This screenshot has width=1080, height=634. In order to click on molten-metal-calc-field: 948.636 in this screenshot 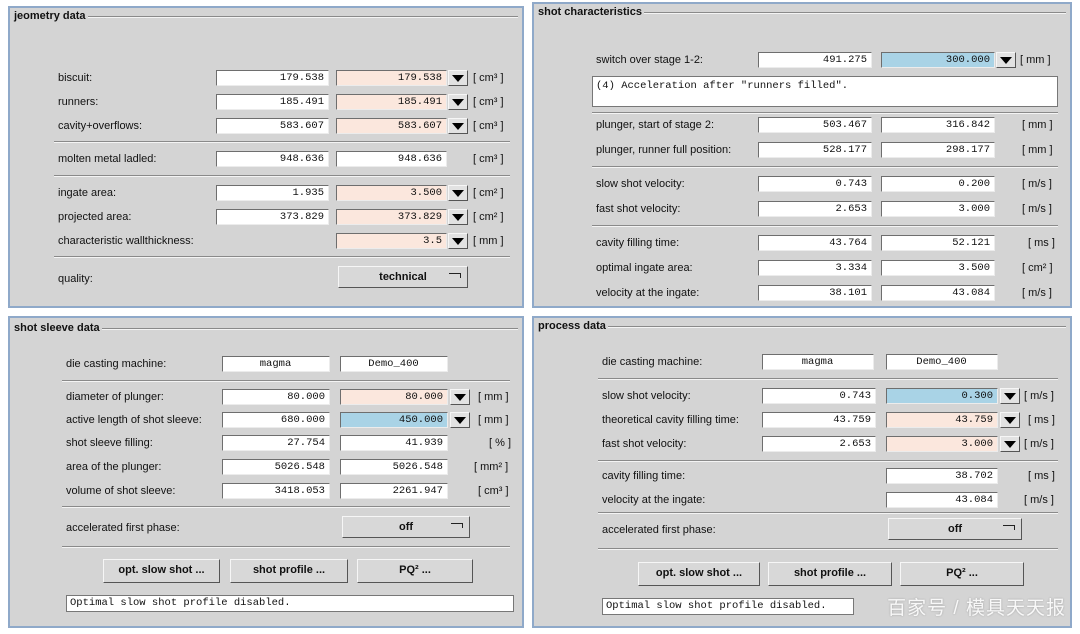, I will do `click(272, 159)`.